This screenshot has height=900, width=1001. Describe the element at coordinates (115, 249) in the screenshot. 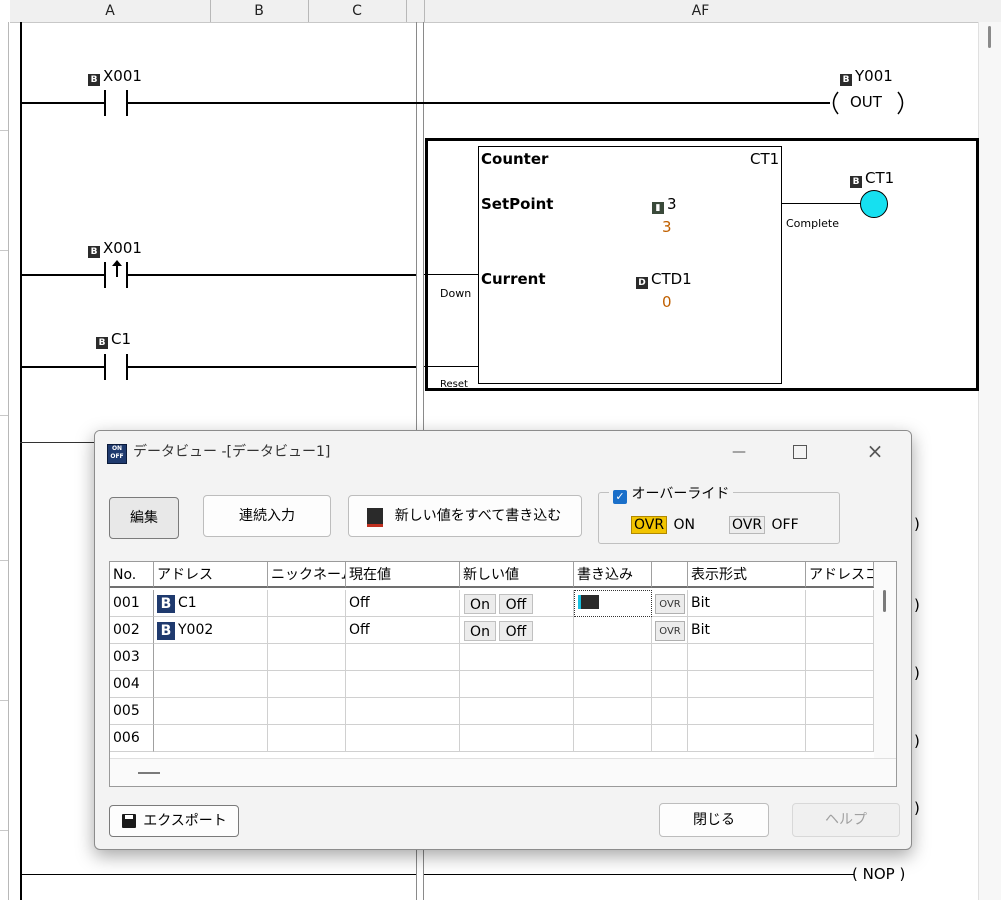

I see `rung2-contact-label: B X001` at that location.